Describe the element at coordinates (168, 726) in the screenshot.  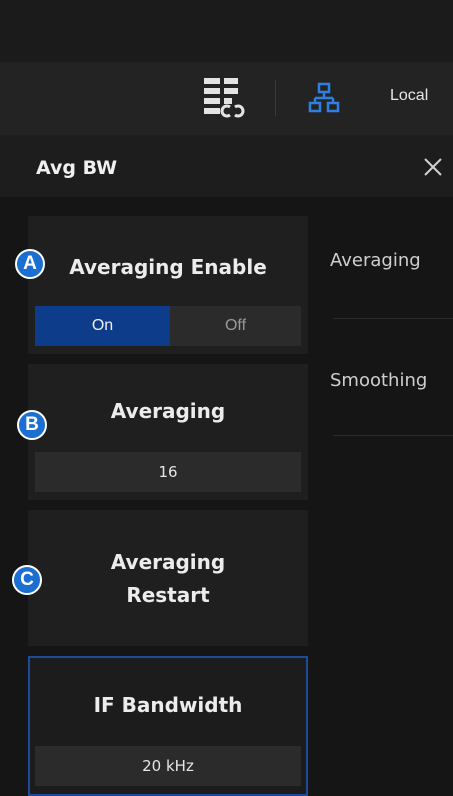
I see `if-bandwidth-card: IF Bandwidth 20 kHz` at that location.